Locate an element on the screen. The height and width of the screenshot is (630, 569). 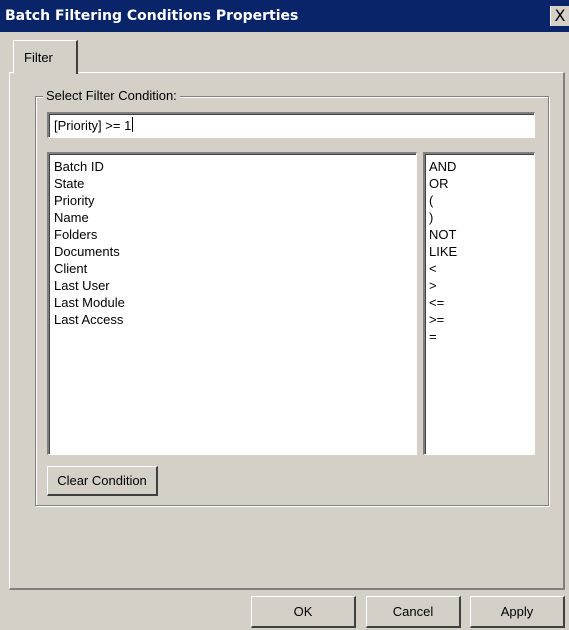
list-item: Folders is located at coordinates (235, 234).